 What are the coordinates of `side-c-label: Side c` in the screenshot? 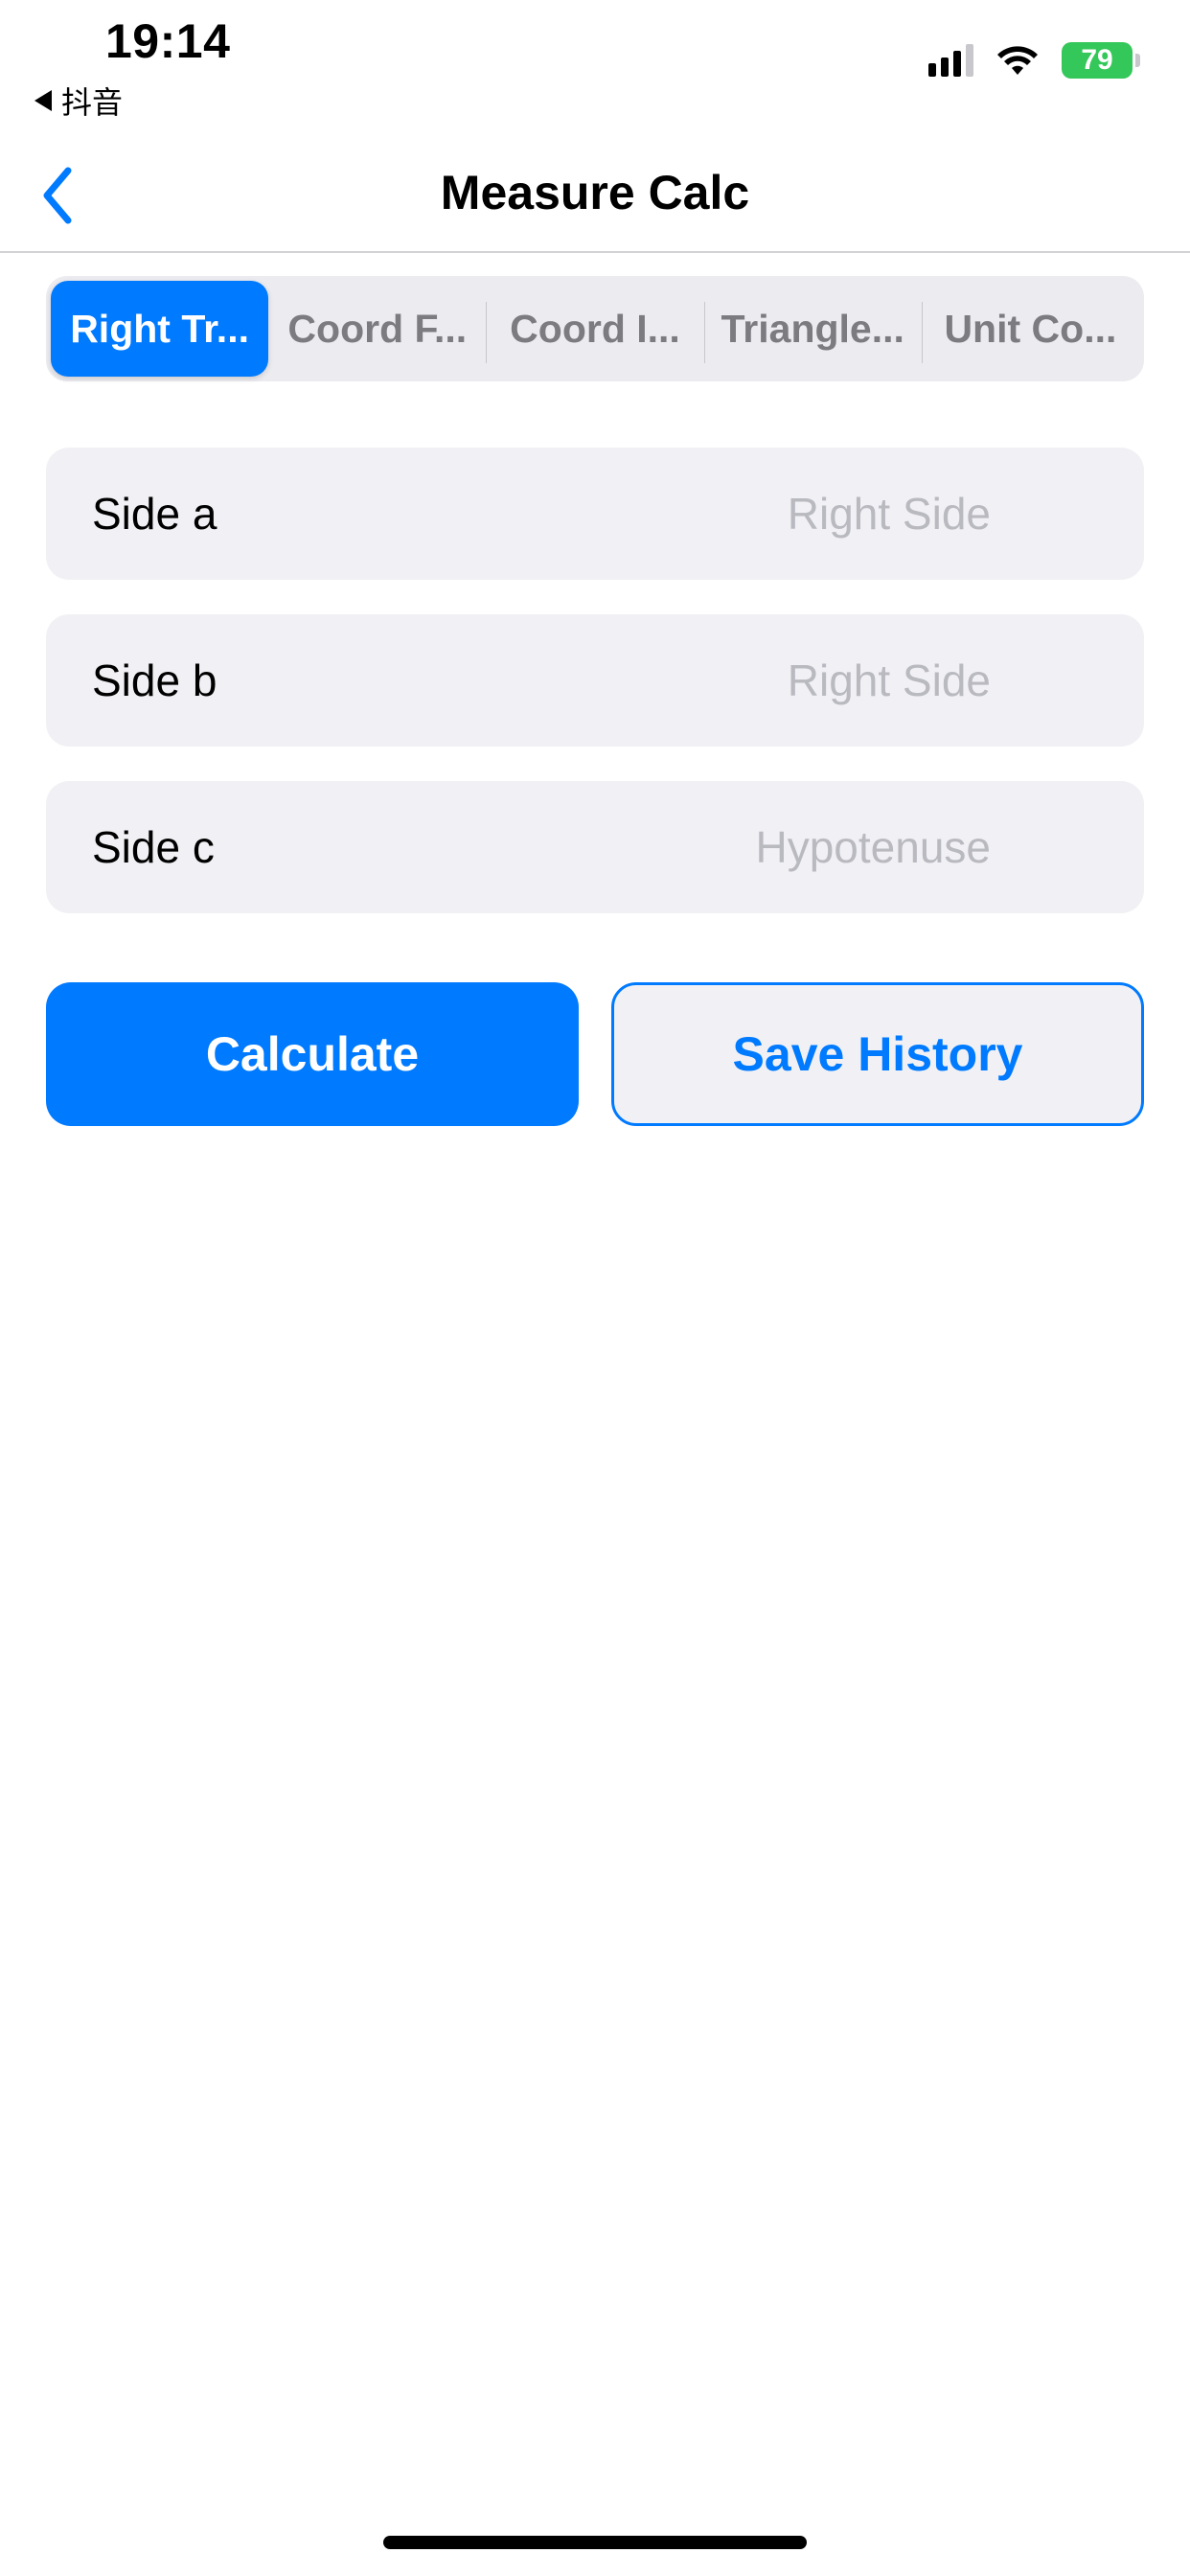 It's located at (154, 847).